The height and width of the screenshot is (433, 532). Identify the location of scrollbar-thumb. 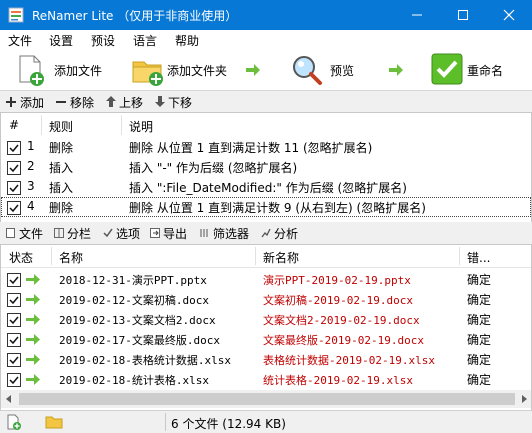
(267, 399).